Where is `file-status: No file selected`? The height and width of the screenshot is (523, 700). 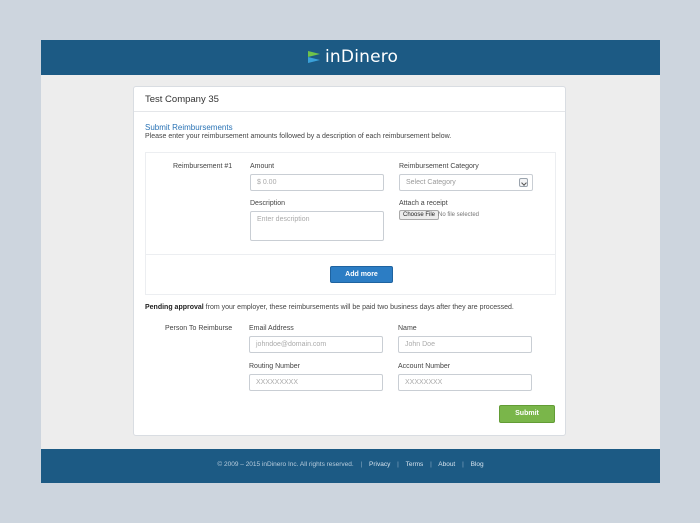 file-status: No file selected is located at coordinates (459, 215).